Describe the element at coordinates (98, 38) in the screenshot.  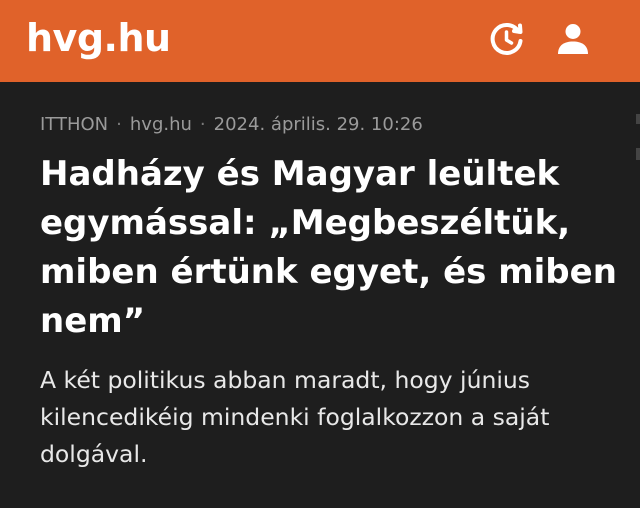
I see `site-logo: hvg.hu` at that location.